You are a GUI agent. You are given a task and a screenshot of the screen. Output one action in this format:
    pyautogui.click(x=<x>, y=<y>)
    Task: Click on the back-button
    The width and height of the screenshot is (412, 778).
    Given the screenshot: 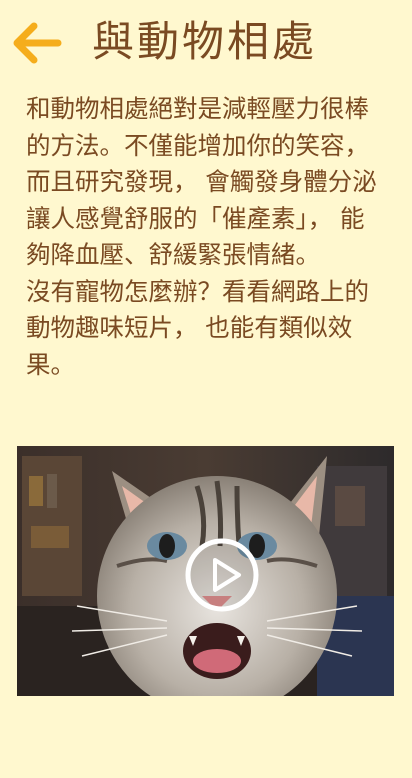 What is the action you would take?
    pyautogui.click(x=37, y=43)
    